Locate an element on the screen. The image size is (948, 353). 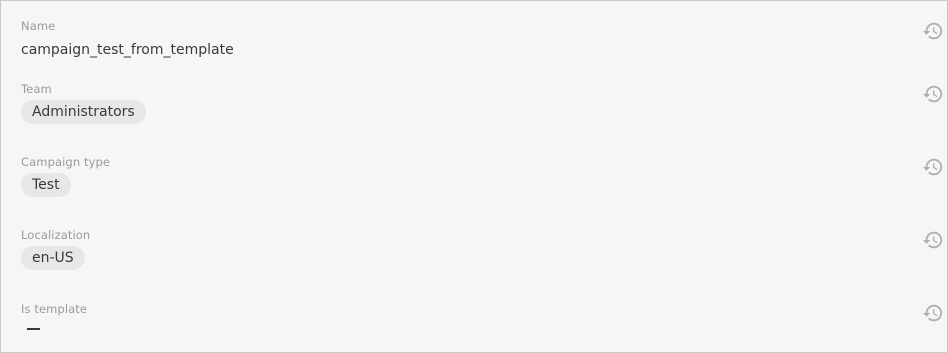
localization-history-button is located at coordinates (933, 240).